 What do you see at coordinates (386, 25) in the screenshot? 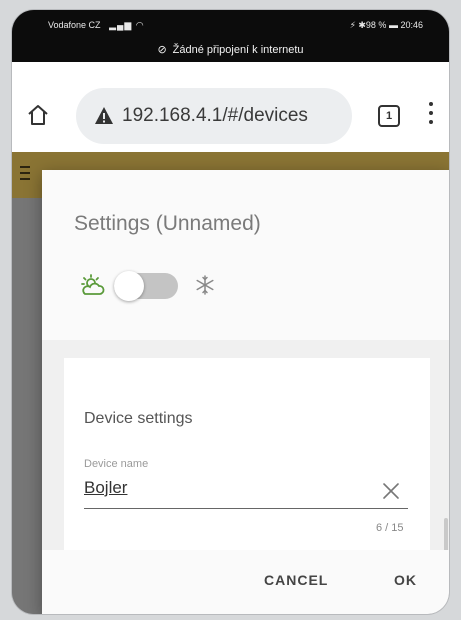
I see `status-right: ⚡ ✱98 % ▬ 20:46` at bounding box center [386, 25].